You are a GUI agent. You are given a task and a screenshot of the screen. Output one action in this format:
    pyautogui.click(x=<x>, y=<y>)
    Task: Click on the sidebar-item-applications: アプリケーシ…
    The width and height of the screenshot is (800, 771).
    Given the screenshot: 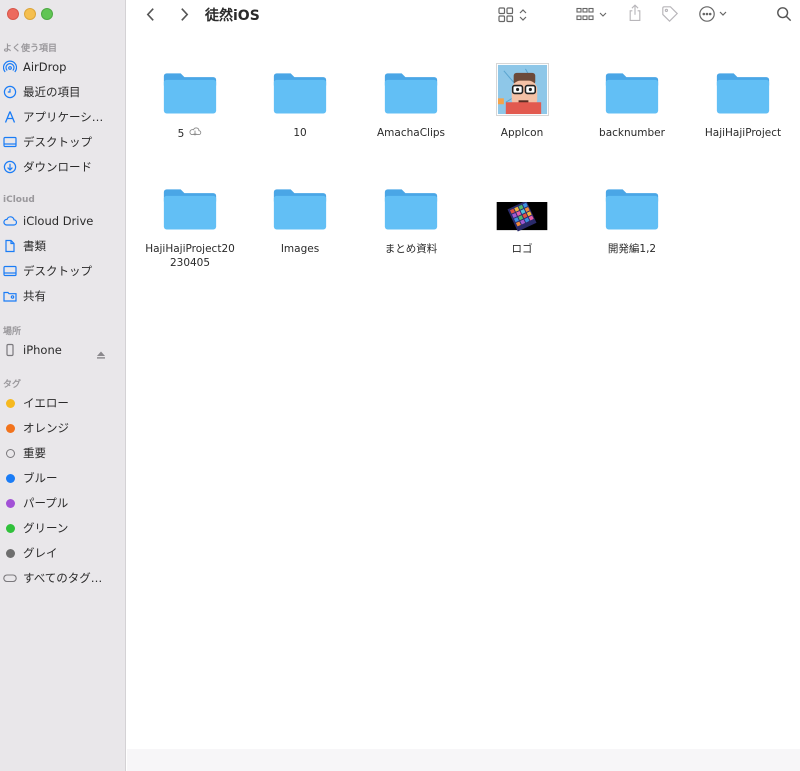 What is the action you would take?
    pyautogui.click(x=63, y=117)
    